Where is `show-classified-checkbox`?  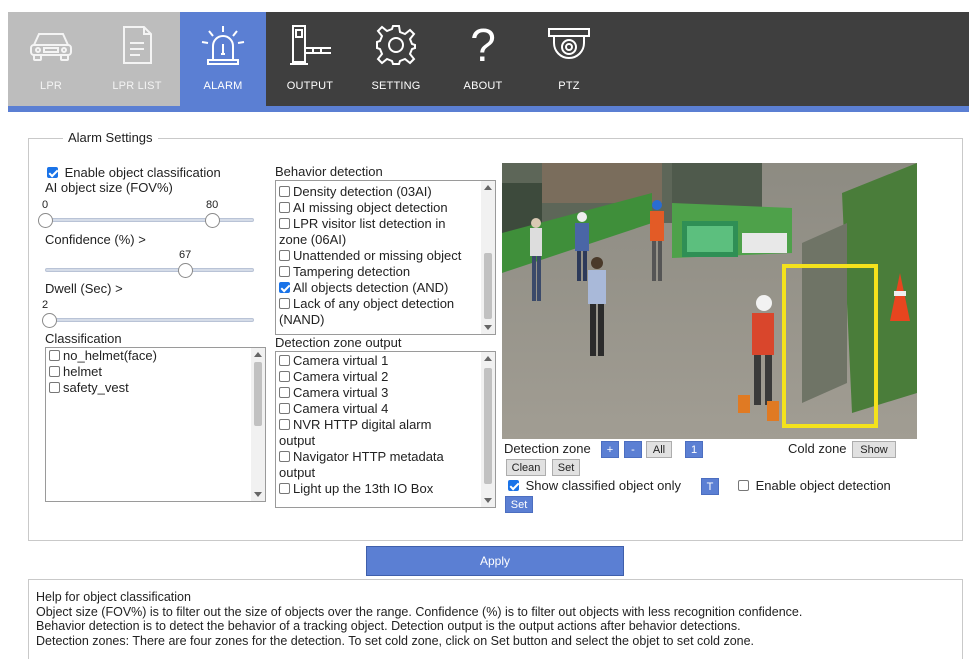 show-classified-checkbox is located at coordinates (513, 485).